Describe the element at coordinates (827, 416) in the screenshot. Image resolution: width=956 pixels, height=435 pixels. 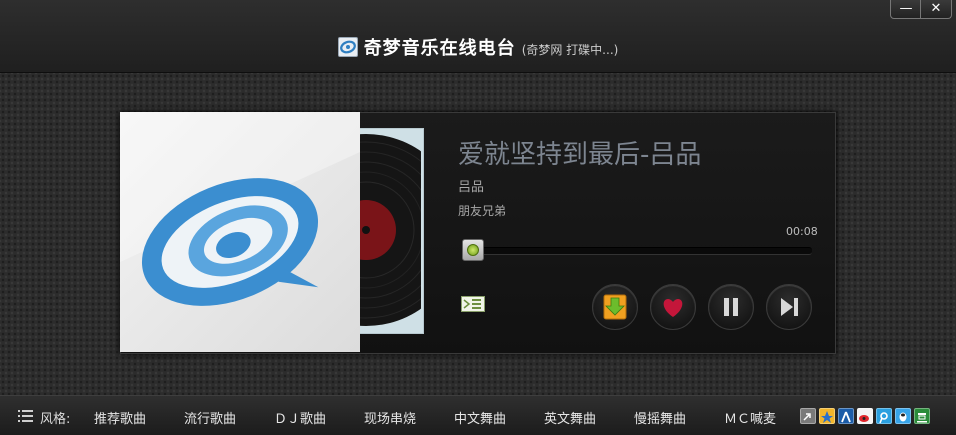
I see `qzone-icon` at that location.